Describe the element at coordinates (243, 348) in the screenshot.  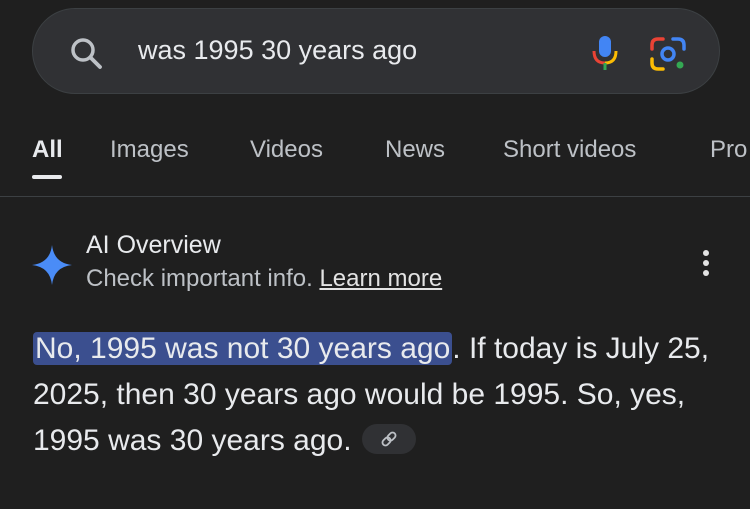
I see `answer-highlight: No, 1995 was not 30 years ago` at that location.